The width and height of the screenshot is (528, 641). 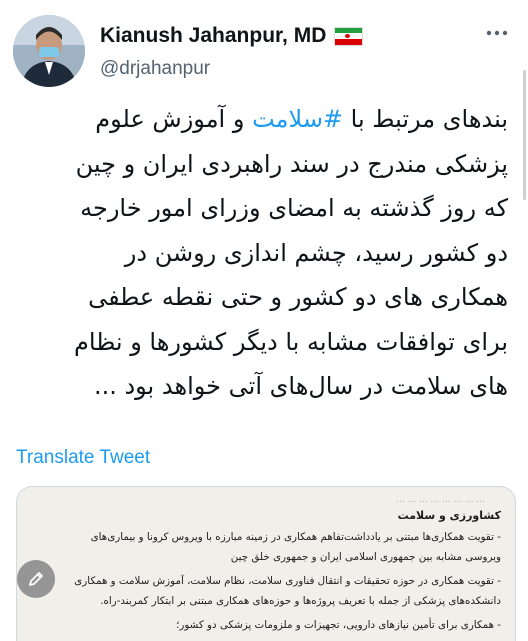 I want to click on avatar-photo, so click(x=49, y=51).